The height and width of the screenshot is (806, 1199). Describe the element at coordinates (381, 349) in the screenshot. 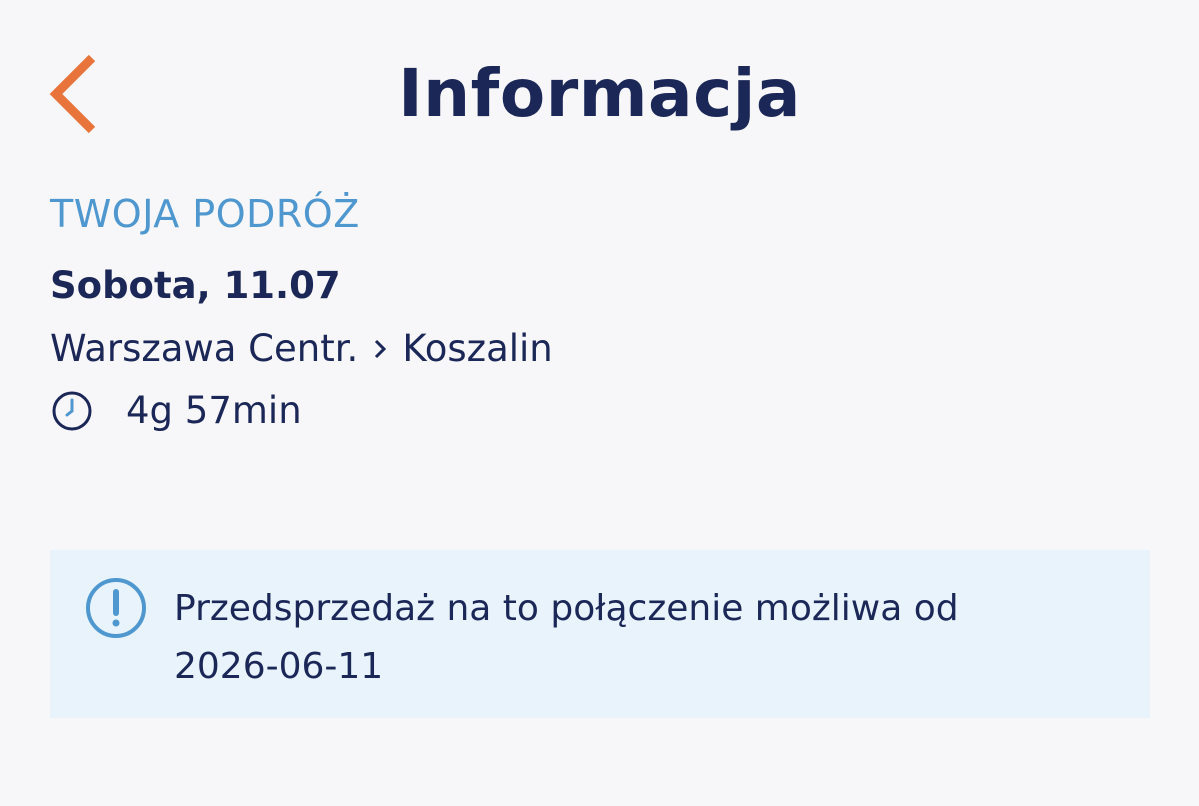

I see `chevron-right-icon` at that location.